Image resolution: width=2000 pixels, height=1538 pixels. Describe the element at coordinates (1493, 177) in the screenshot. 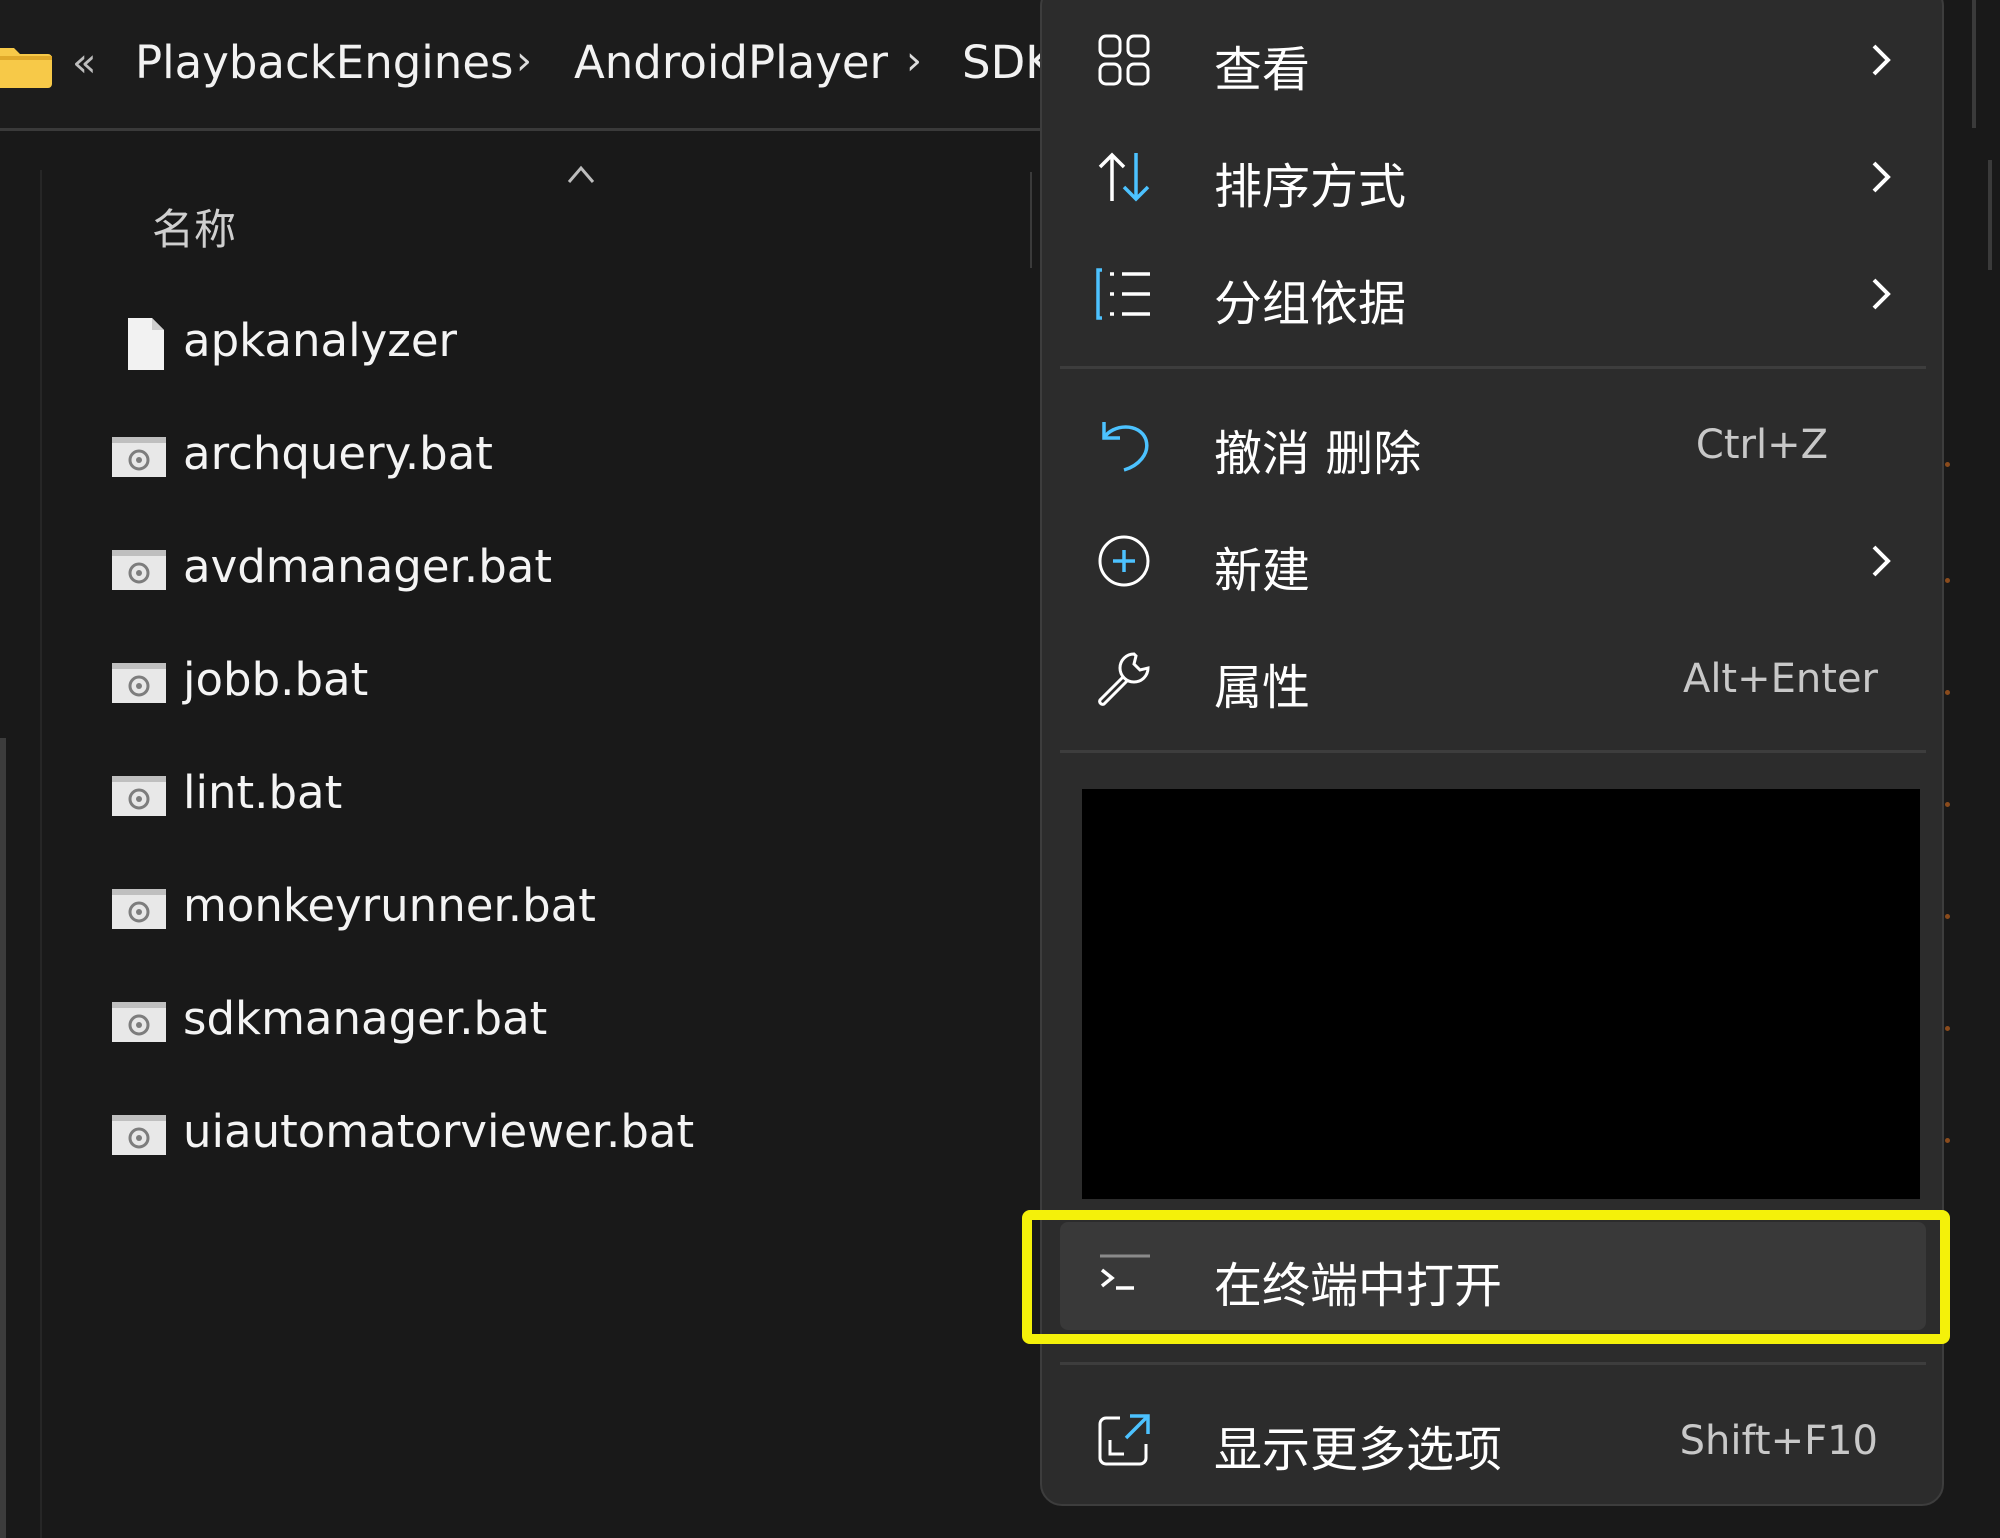

I see `menu-item-sort: 排序方式` at that location.